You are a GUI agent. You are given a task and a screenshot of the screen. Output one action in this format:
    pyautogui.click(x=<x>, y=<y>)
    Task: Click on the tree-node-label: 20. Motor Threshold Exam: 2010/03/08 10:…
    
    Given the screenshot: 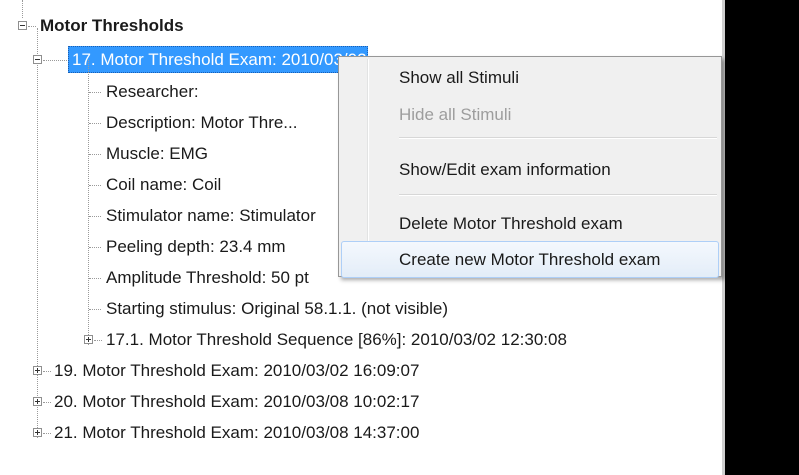 What is the action you would take?
    pyautogui.click(x=237, y=401)
    